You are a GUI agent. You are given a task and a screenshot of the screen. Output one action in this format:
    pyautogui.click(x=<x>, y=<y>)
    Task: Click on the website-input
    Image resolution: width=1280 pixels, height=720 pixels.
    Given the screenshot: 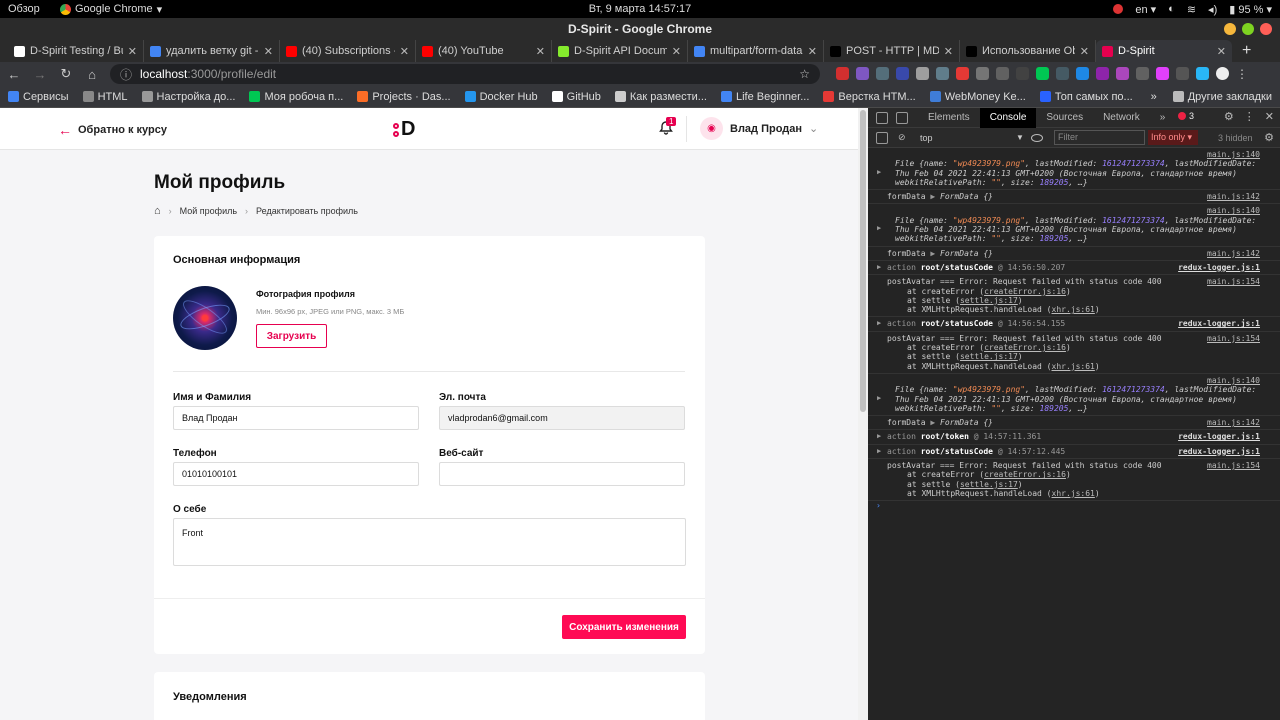 What is the action you would take?
    pyautogui.click(x=562, y=474)
    